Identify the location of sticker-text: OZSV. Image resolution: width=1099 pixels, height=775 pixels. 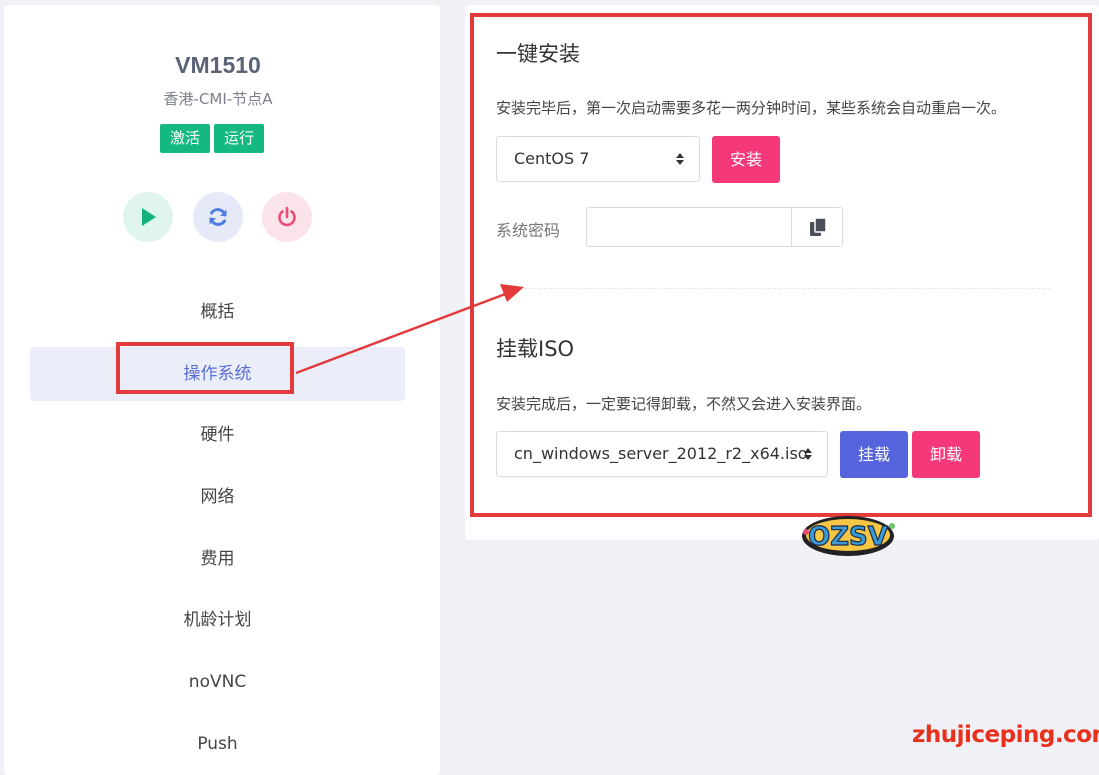
(848, 537).